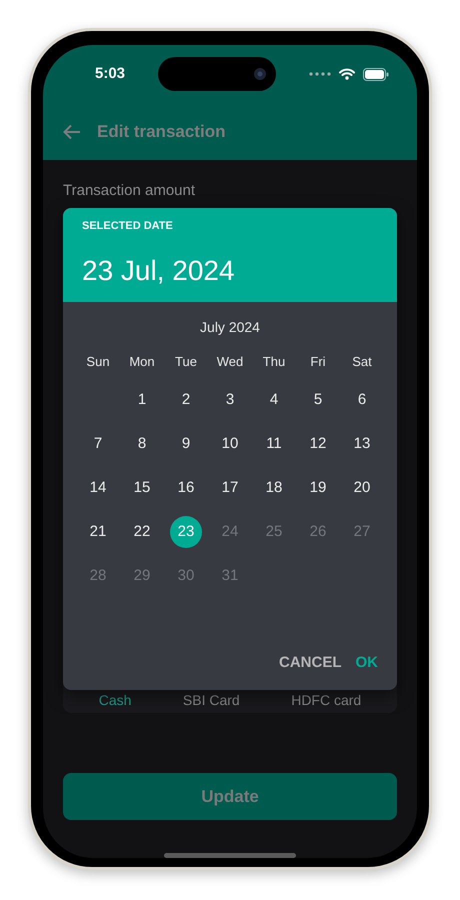 The image size is (460, 900). What do you see at coordinates (98, 444) in the screenshot?
I see `calendar-day: 7` at bounding box center [98, 444].